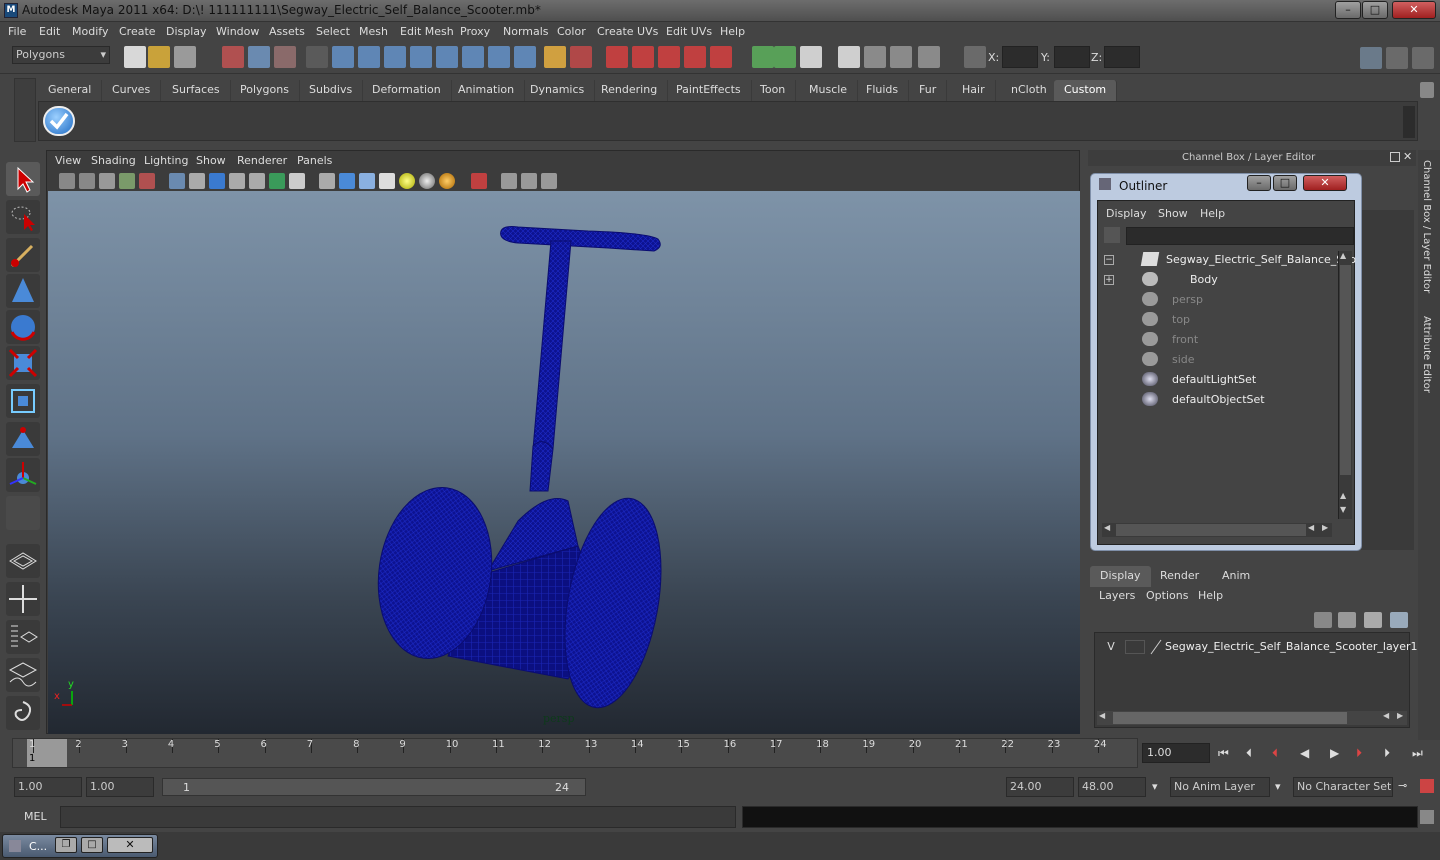 The width and height of the screenshot is (1440, 860). I want to click on scroll-up-icon: ▲, so click(1343, 495).